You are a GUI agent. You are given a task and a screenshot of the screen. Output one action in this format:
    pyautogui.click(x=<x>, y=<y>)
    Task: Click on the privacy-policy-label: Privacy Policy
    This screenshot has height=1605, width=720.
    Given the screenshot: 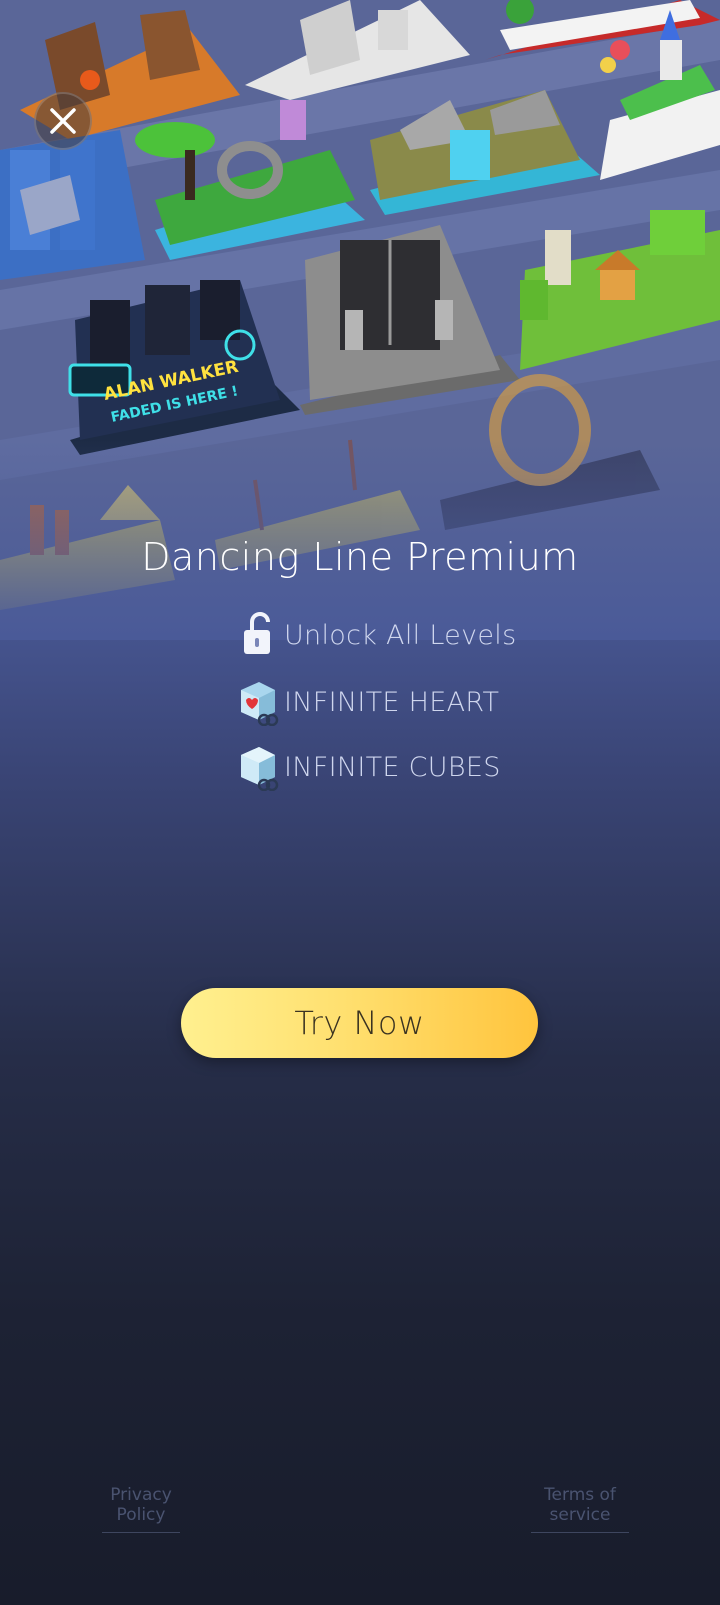 What is the action you would take?
    pyautogui.click(x=141, y=1505)
    